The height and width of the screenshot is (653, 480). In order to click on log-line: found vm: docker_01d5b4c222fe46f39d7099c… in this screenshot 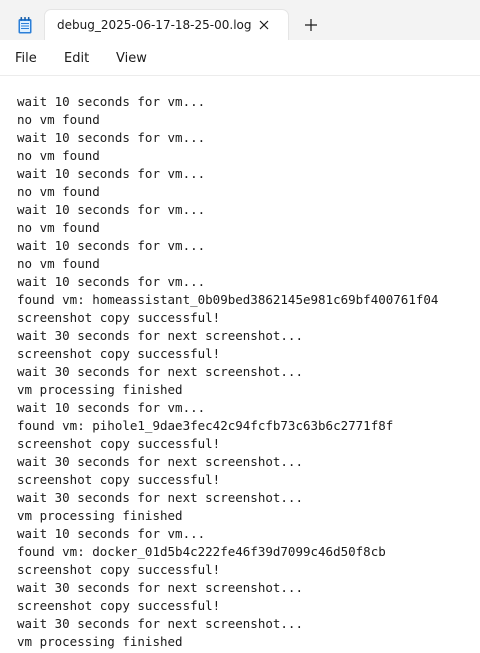, I will do `click(201, 551)`.